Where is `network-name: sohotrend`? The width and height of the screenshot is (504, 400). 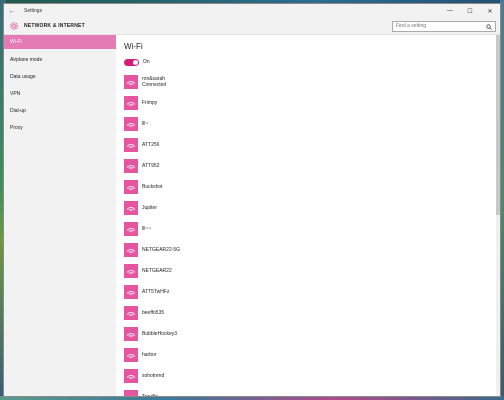
network-name: sohotrend is located at coordinates (153, 375).